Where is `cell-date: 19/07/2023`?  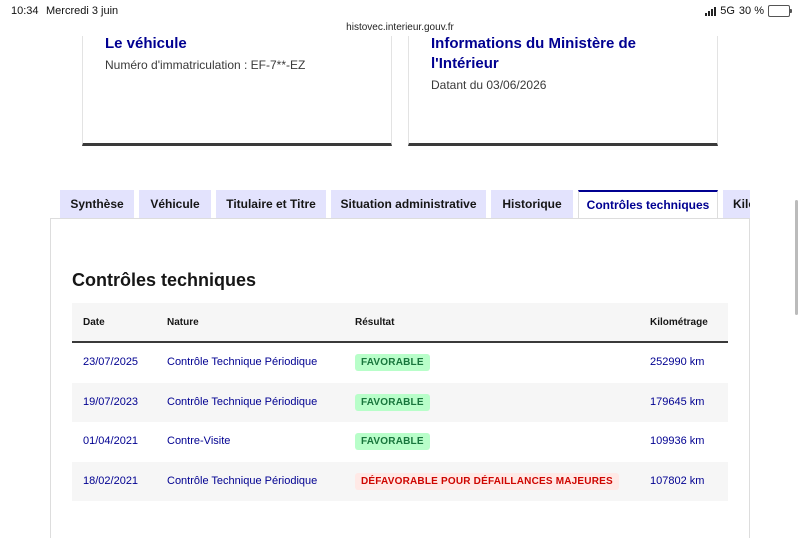 cell-date: 19/07/2023 is located at coordinates (111, 401).